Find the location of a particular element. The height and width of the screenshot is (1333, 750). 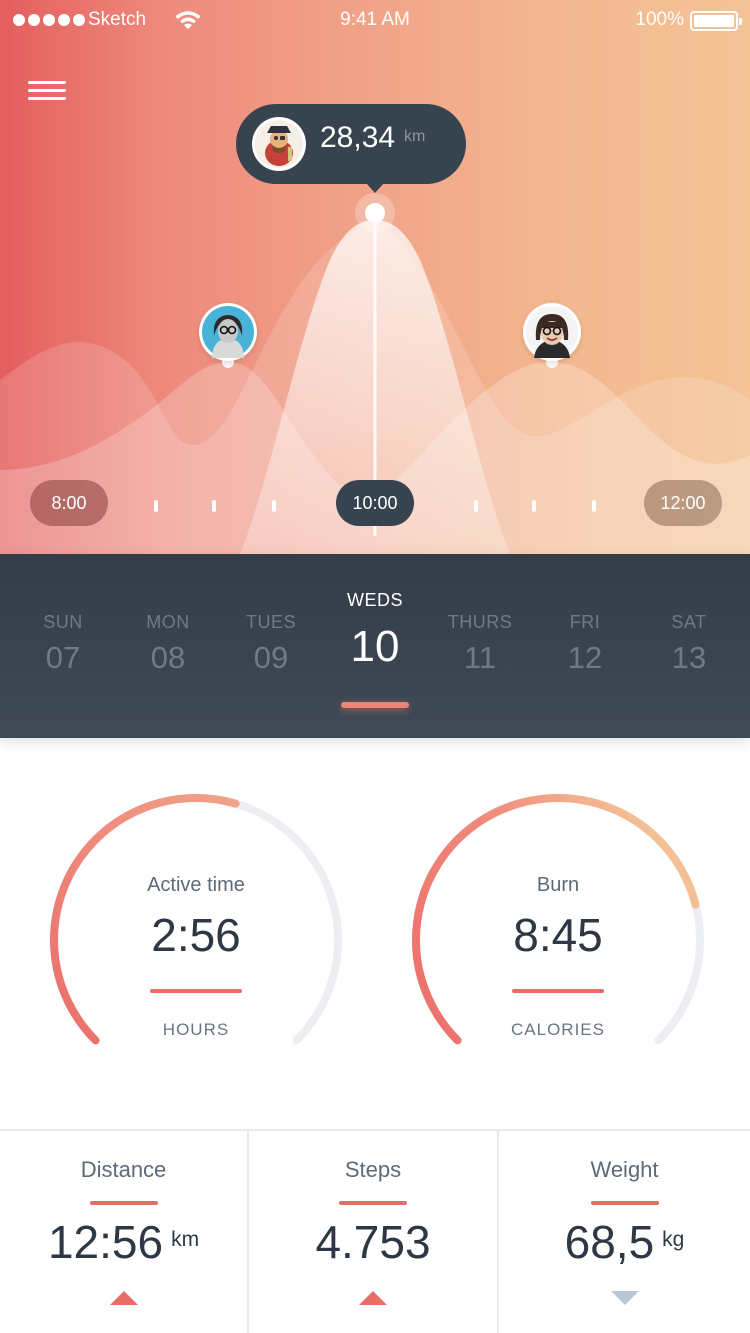

woman-glasses-avatar-icon is located at coordinates (228, 332).